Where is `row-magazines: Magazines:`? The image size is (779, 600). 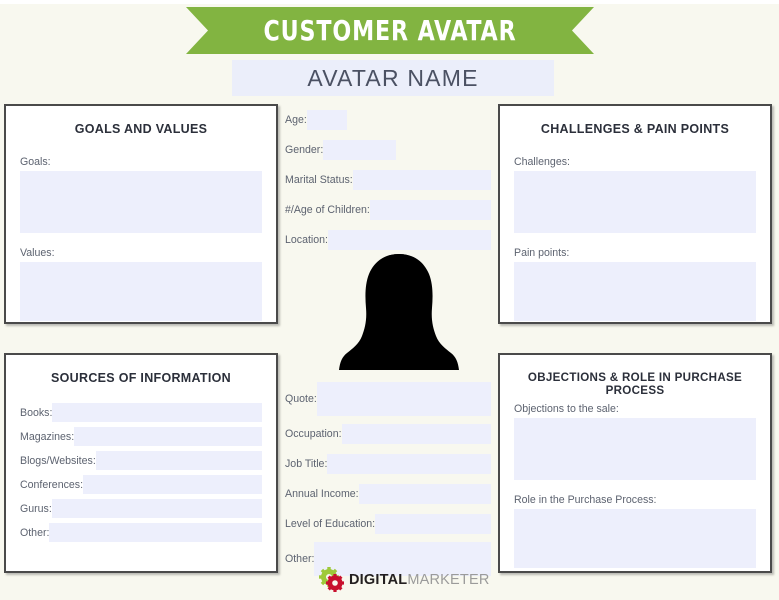
row-magazines: Magazines: is located at coordinates (141, 436).